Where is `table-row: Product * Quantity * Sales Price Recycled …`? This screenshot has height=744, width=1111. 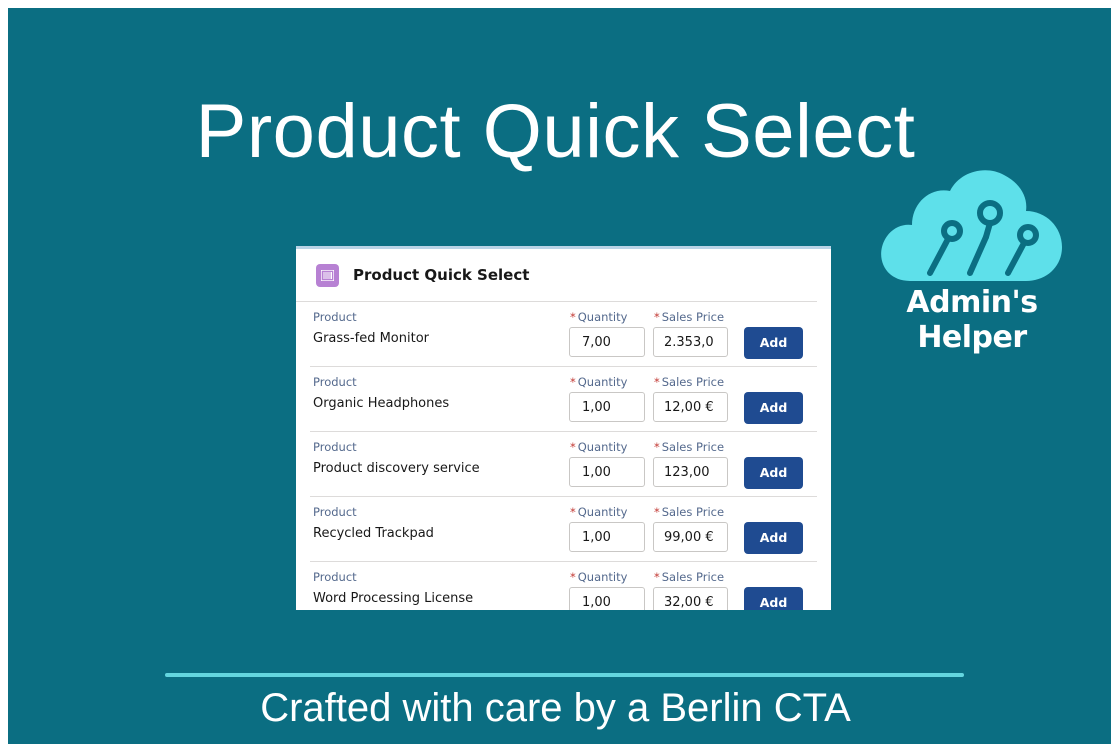
table-row: Product * Quantity * Sales Price Recycled … is located at coordinates (563, 529).